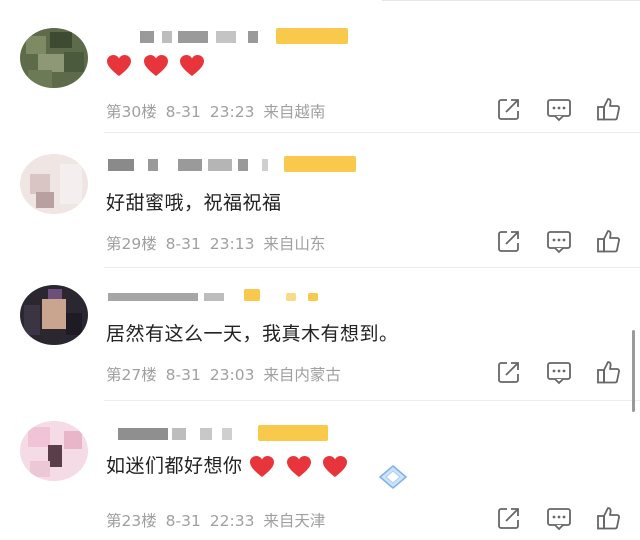 Image resolution: width=640 pixels, height=540 pixels. I want to click on comment-text: 居然有这么一天，我真木有想到。, so click(252, 334).